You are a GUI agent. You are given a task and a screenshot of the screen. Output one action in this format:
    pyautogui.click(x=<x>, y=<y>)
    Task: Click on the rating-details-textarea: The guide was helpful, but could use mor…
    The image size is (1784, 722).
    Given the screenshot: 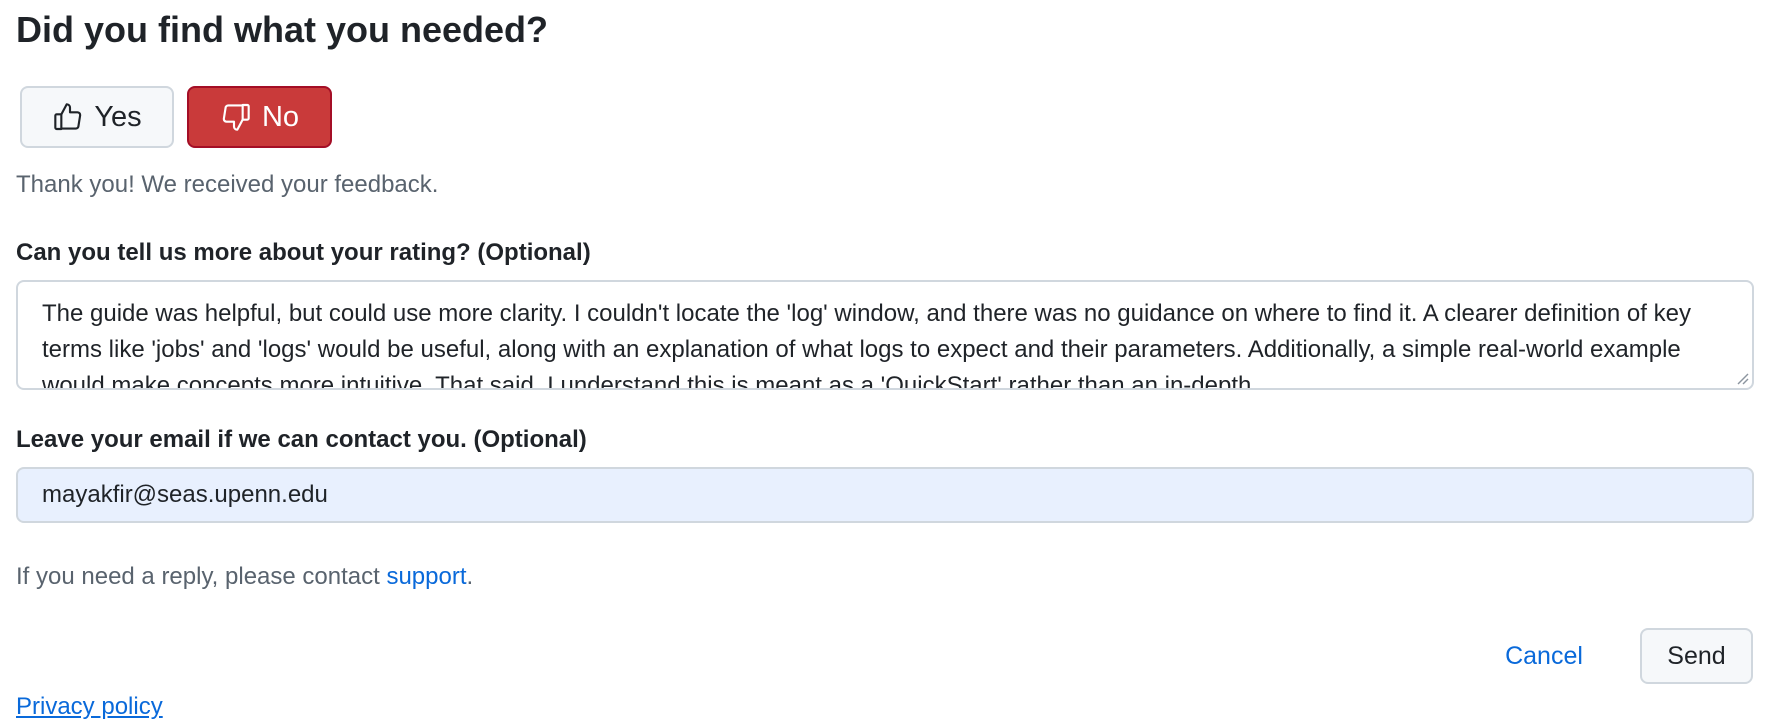 What is the action you would take?
    pyautogui.click(x=885, y=335)
    